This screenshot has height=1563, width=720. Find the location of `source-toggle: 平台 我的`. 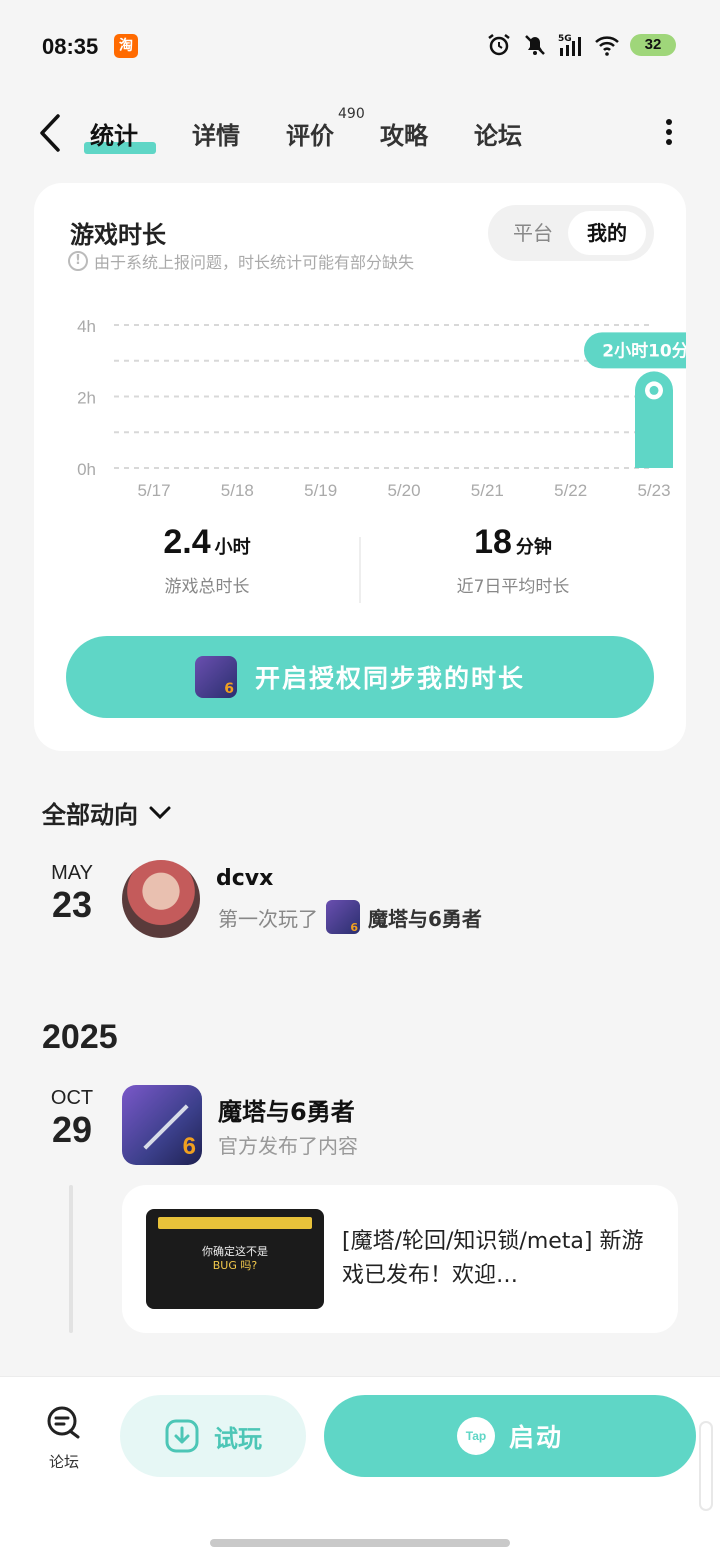

source-toggle: 平台 我的 is located at coordinates (571, 233).